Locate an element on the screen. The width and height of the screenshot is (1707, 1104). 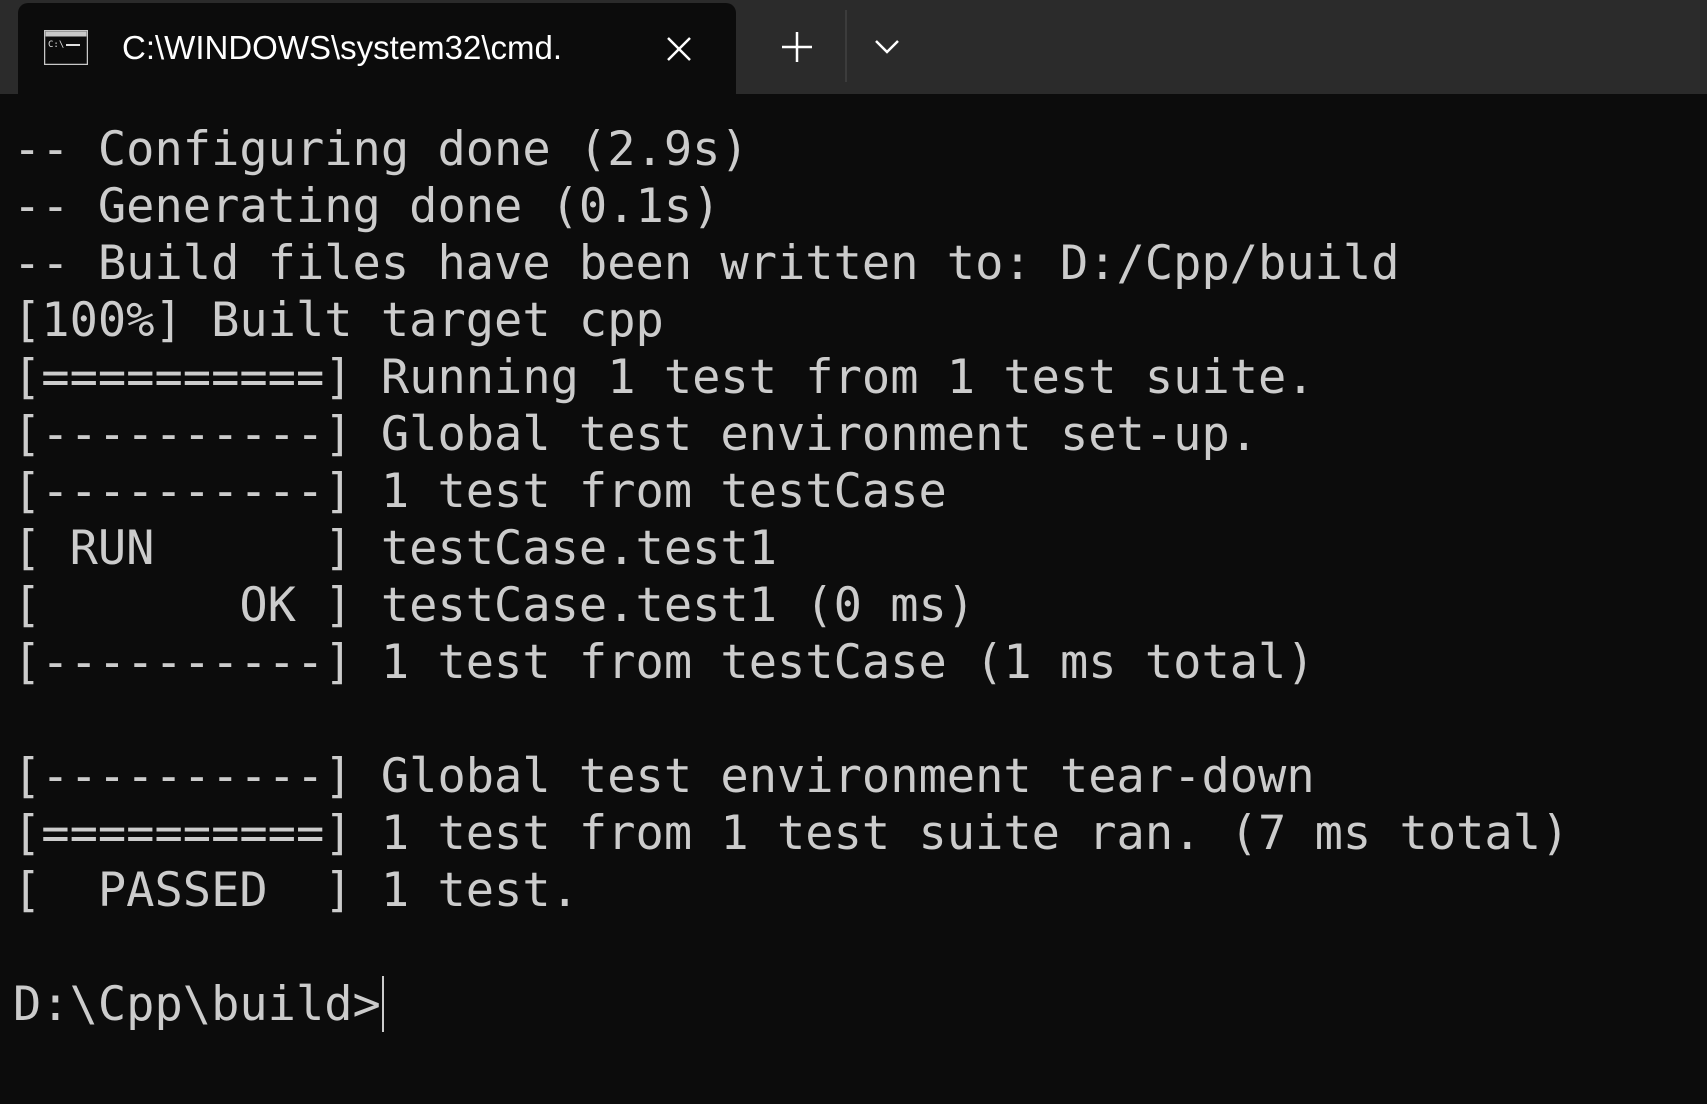
text-cursor is located at coordinates (382, 1004).